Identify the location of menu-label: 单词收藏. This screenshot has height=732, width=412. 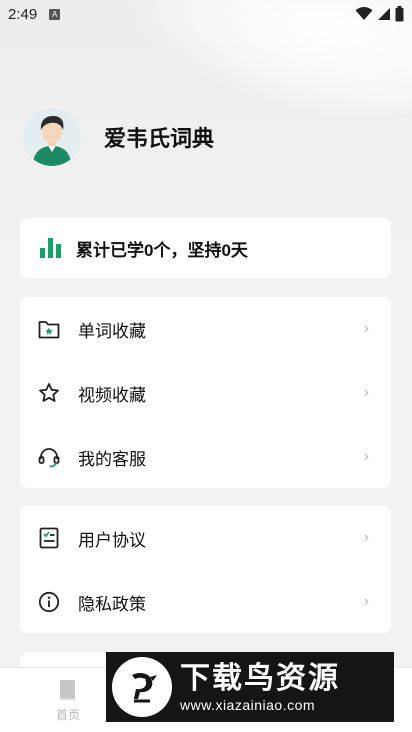
(112, 331).